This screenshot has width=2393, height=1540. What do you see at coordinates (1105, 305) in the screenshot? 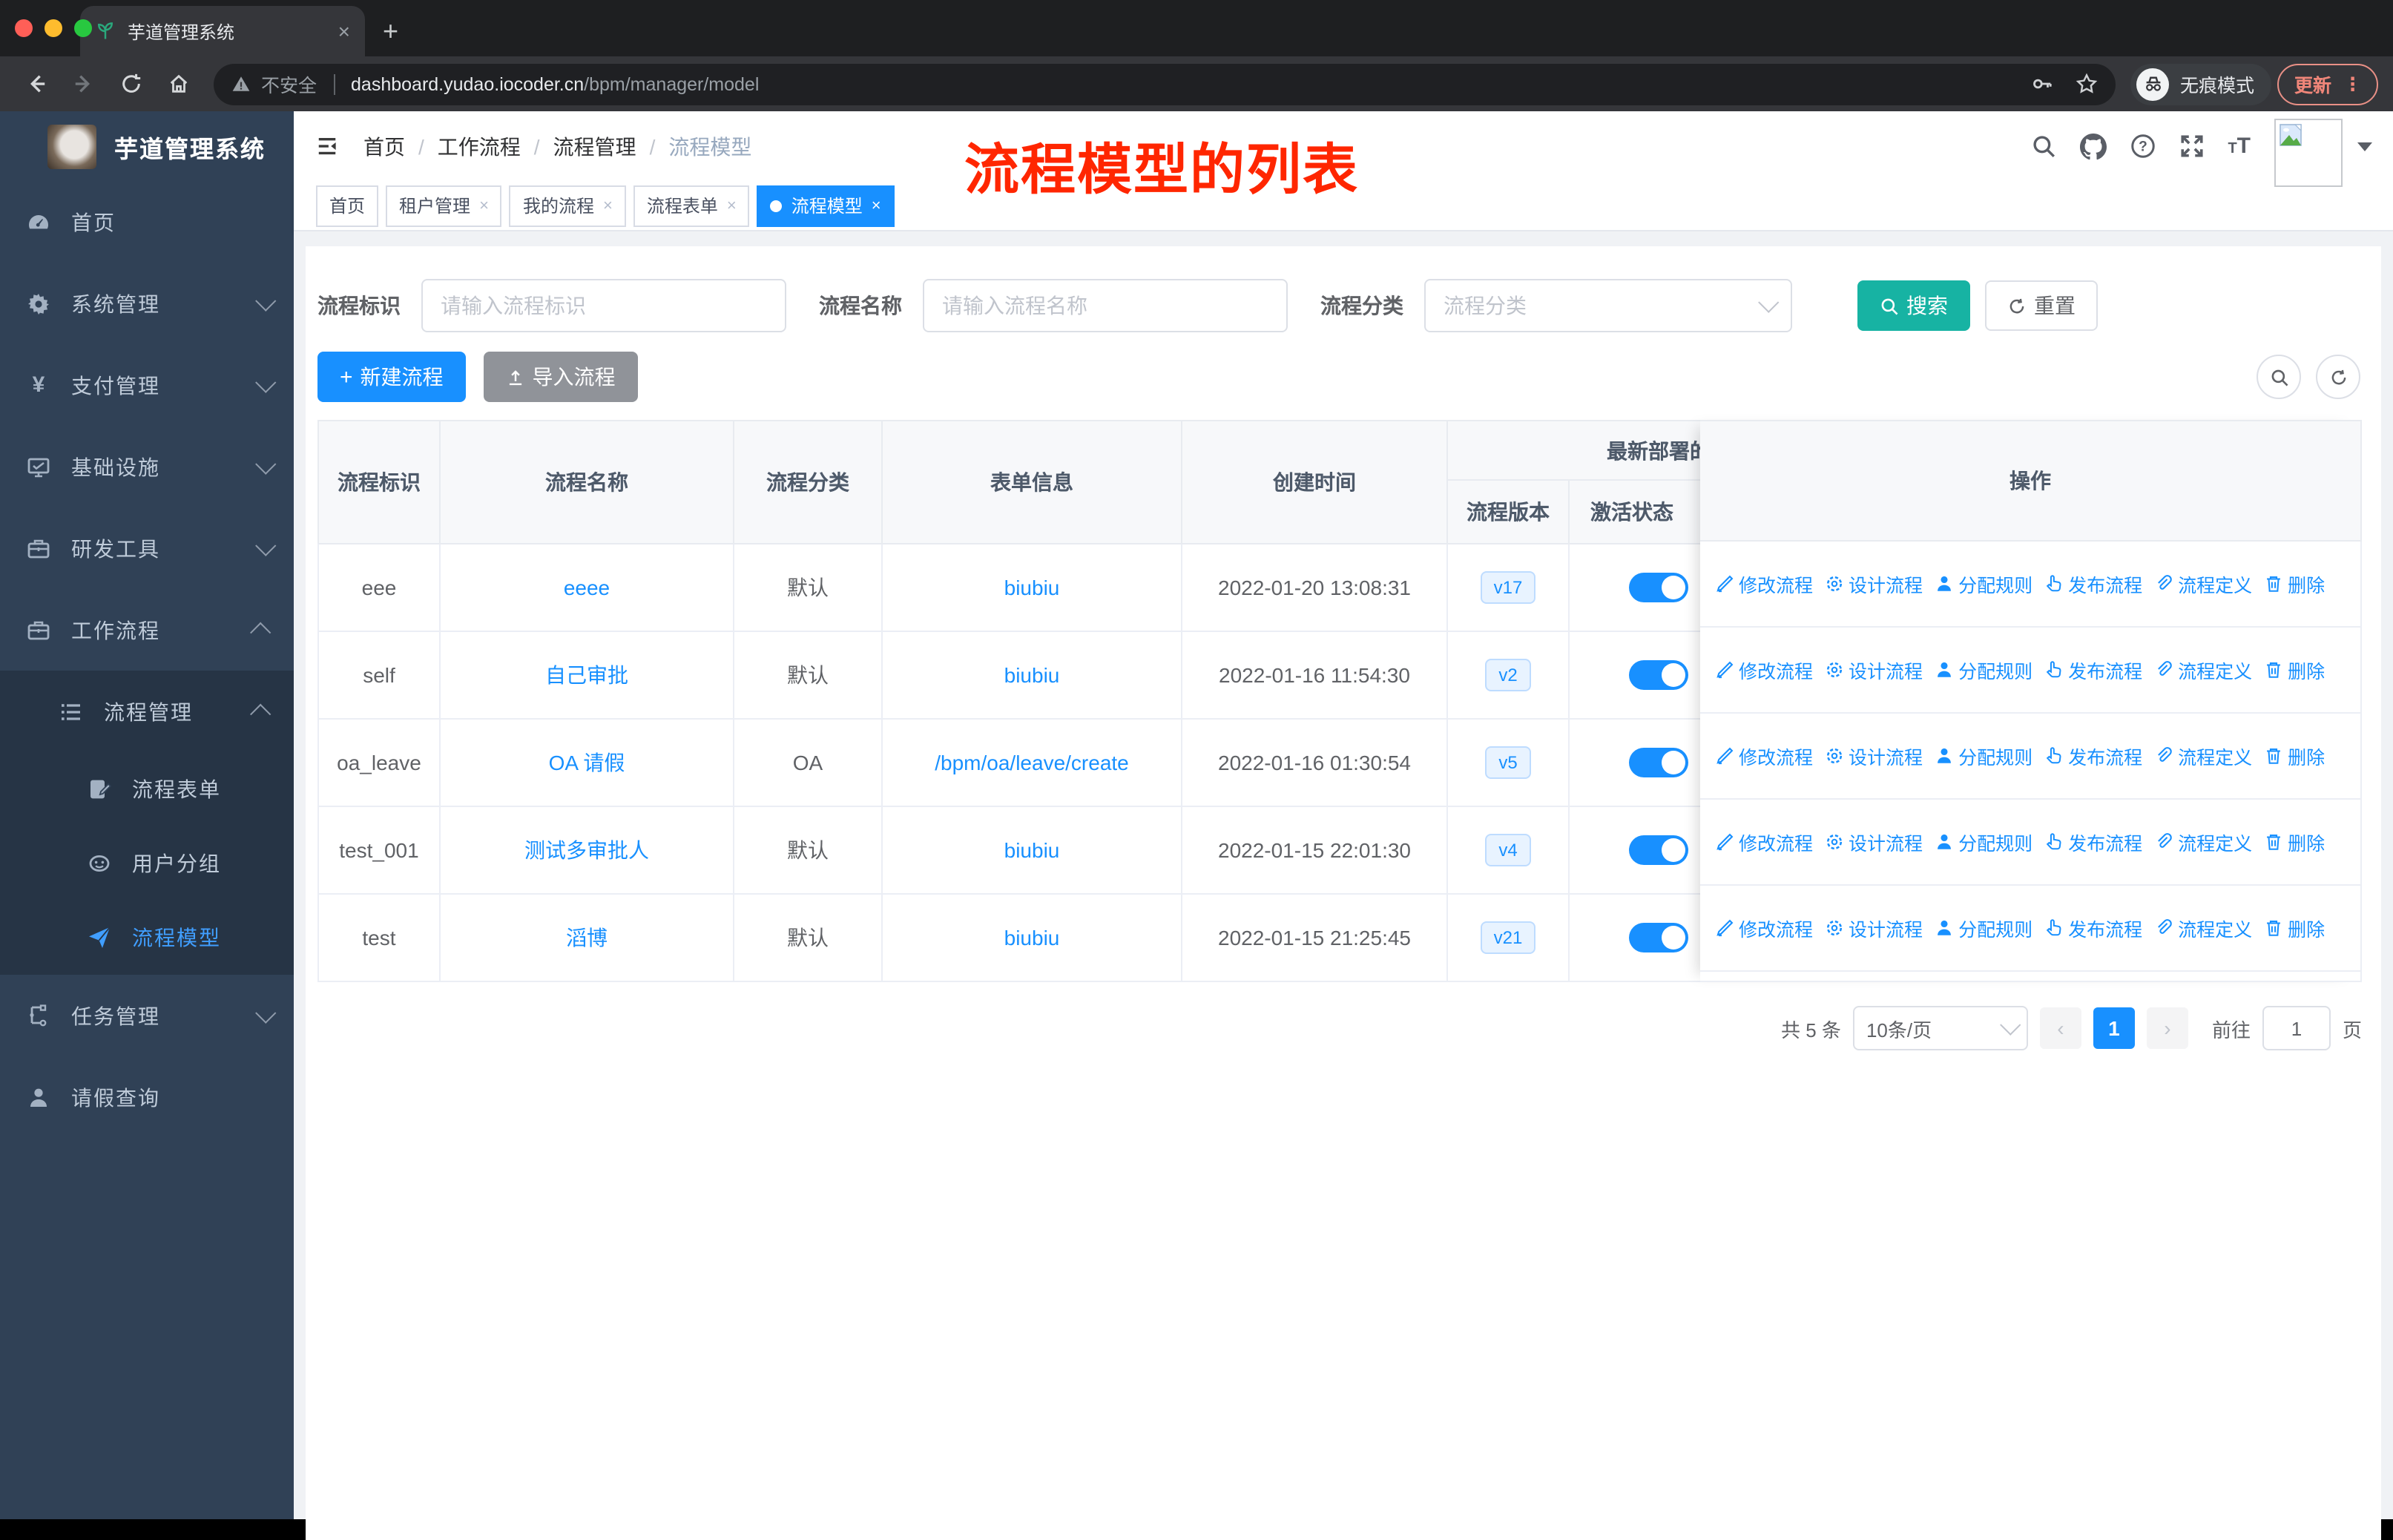
I see `process-name-input: 请输入流程名称` at bounding box center [1105, 305].